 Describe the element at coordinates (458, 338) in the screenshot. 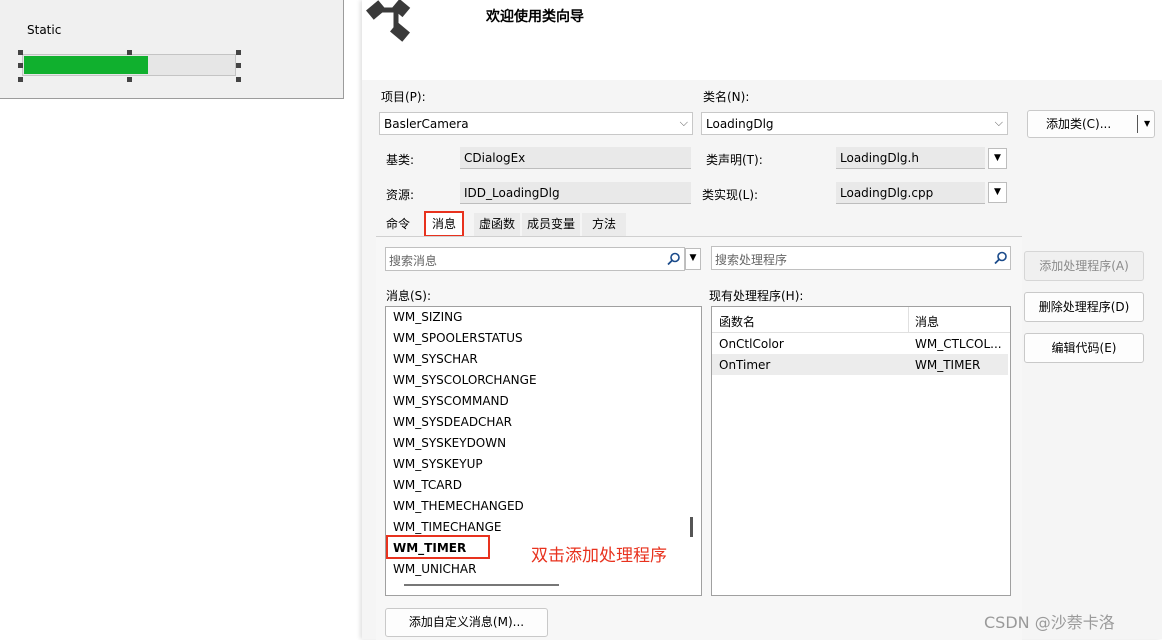

I see `list-item: WM_SPOOLERSTATUS` at that location.